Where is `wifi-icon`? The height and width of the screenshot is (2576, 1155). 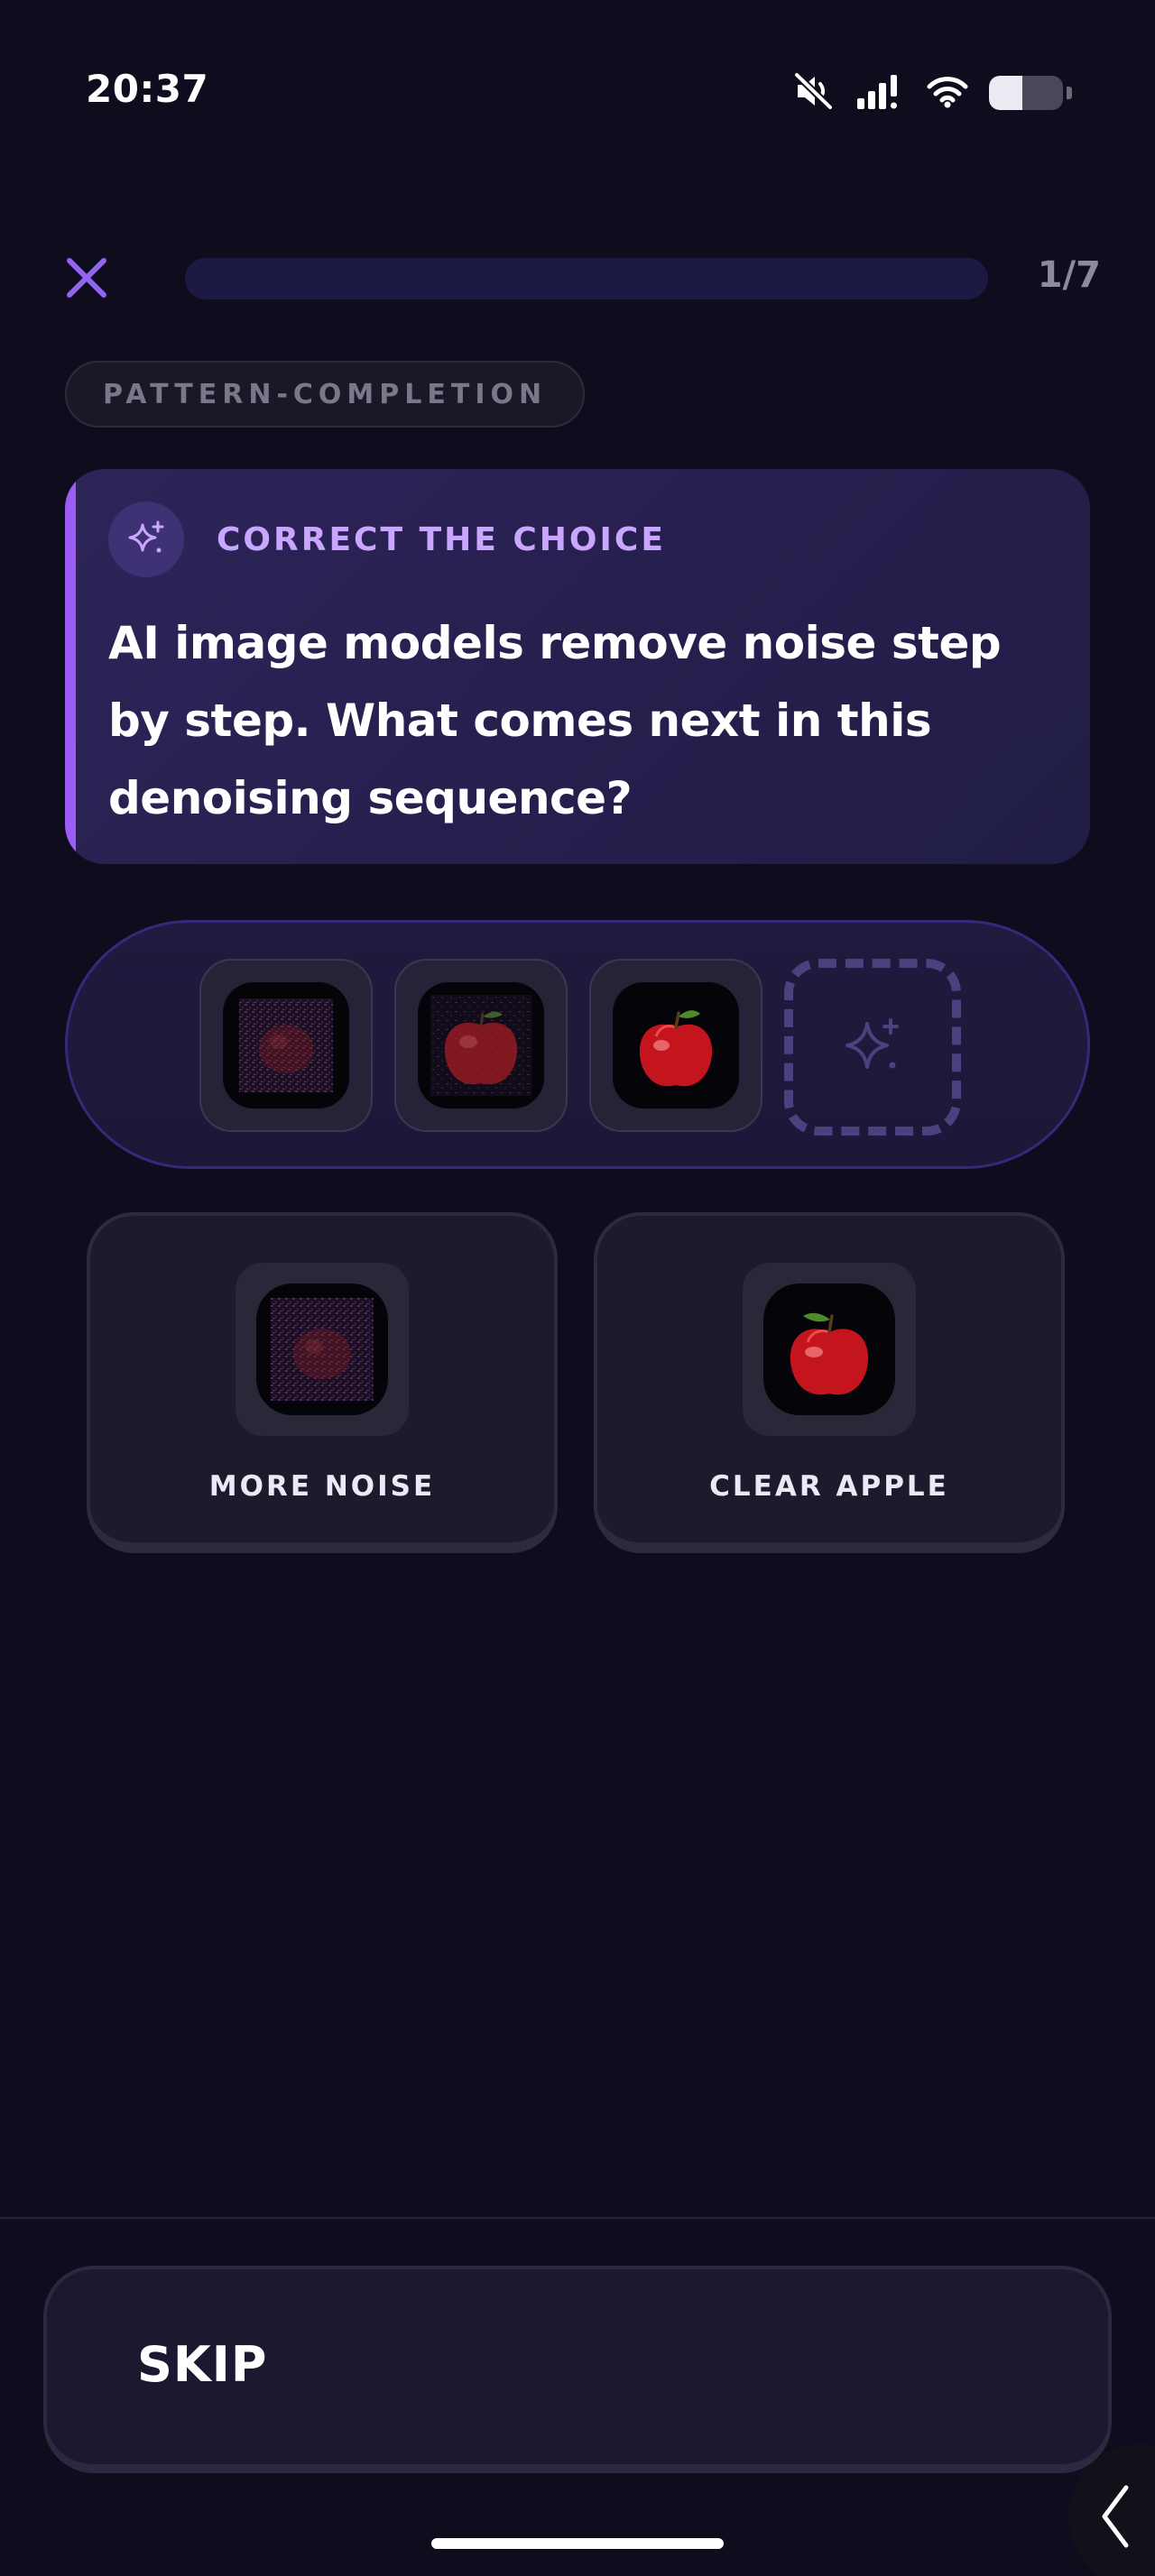 wifi-icon is located at coordinates (947, 93).